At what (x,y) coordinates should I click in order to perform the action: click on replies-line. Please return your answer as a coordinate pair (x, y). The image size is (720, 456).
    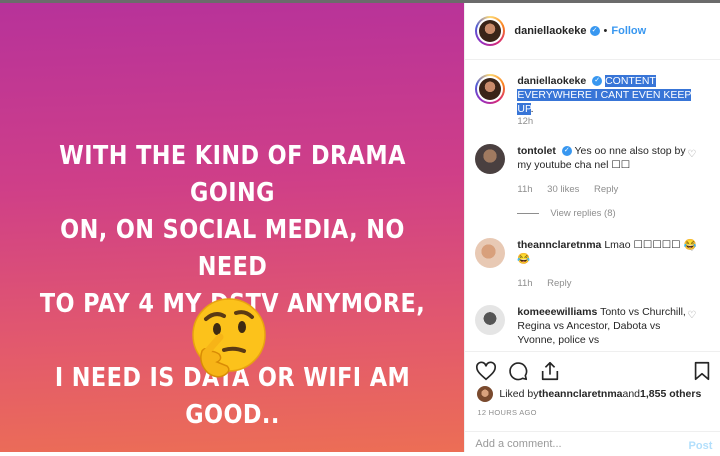
    Looking at the image, I should click on (528, 213).